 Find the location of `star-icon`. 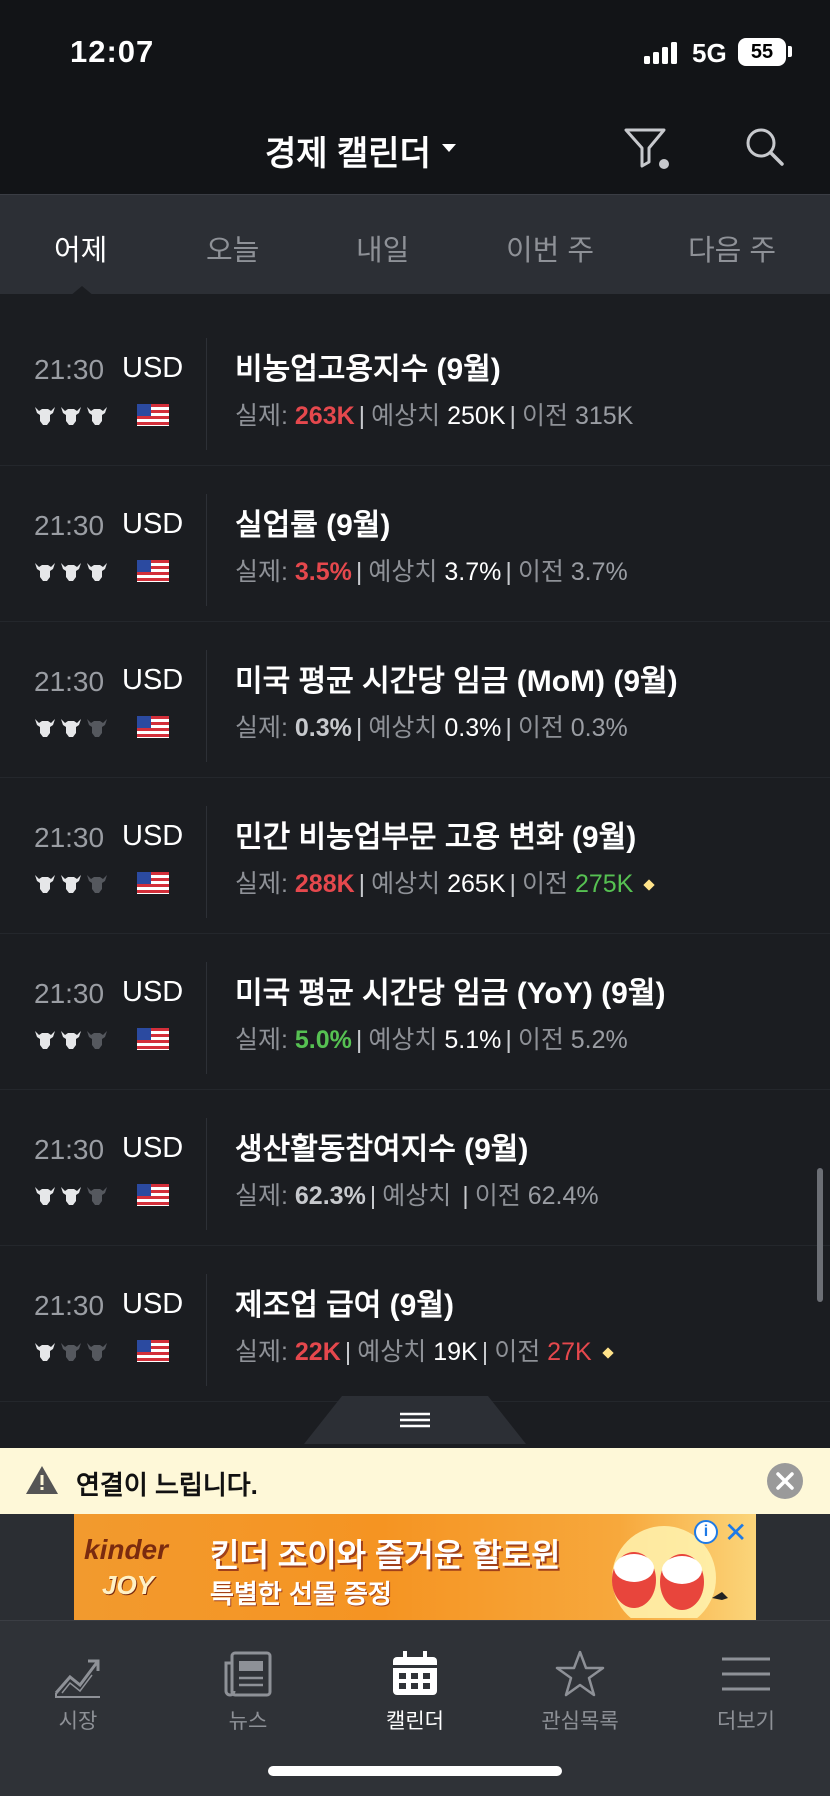

star-icon is located at coordinates (580, 1674).